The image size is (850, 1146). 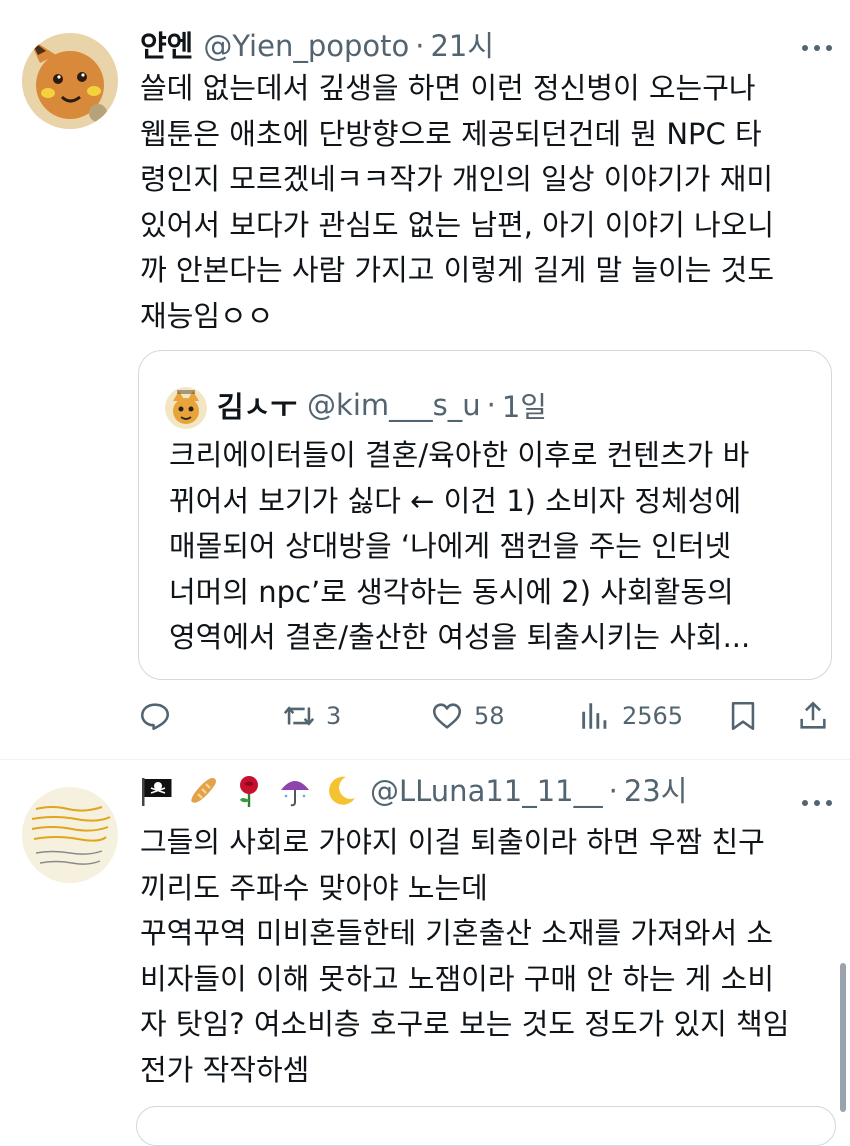 I want to click on quoted-text-line: 크리에이터들이 결혼/육아한 이후로 컨텐츠가 바, so click(x=459, y=455).